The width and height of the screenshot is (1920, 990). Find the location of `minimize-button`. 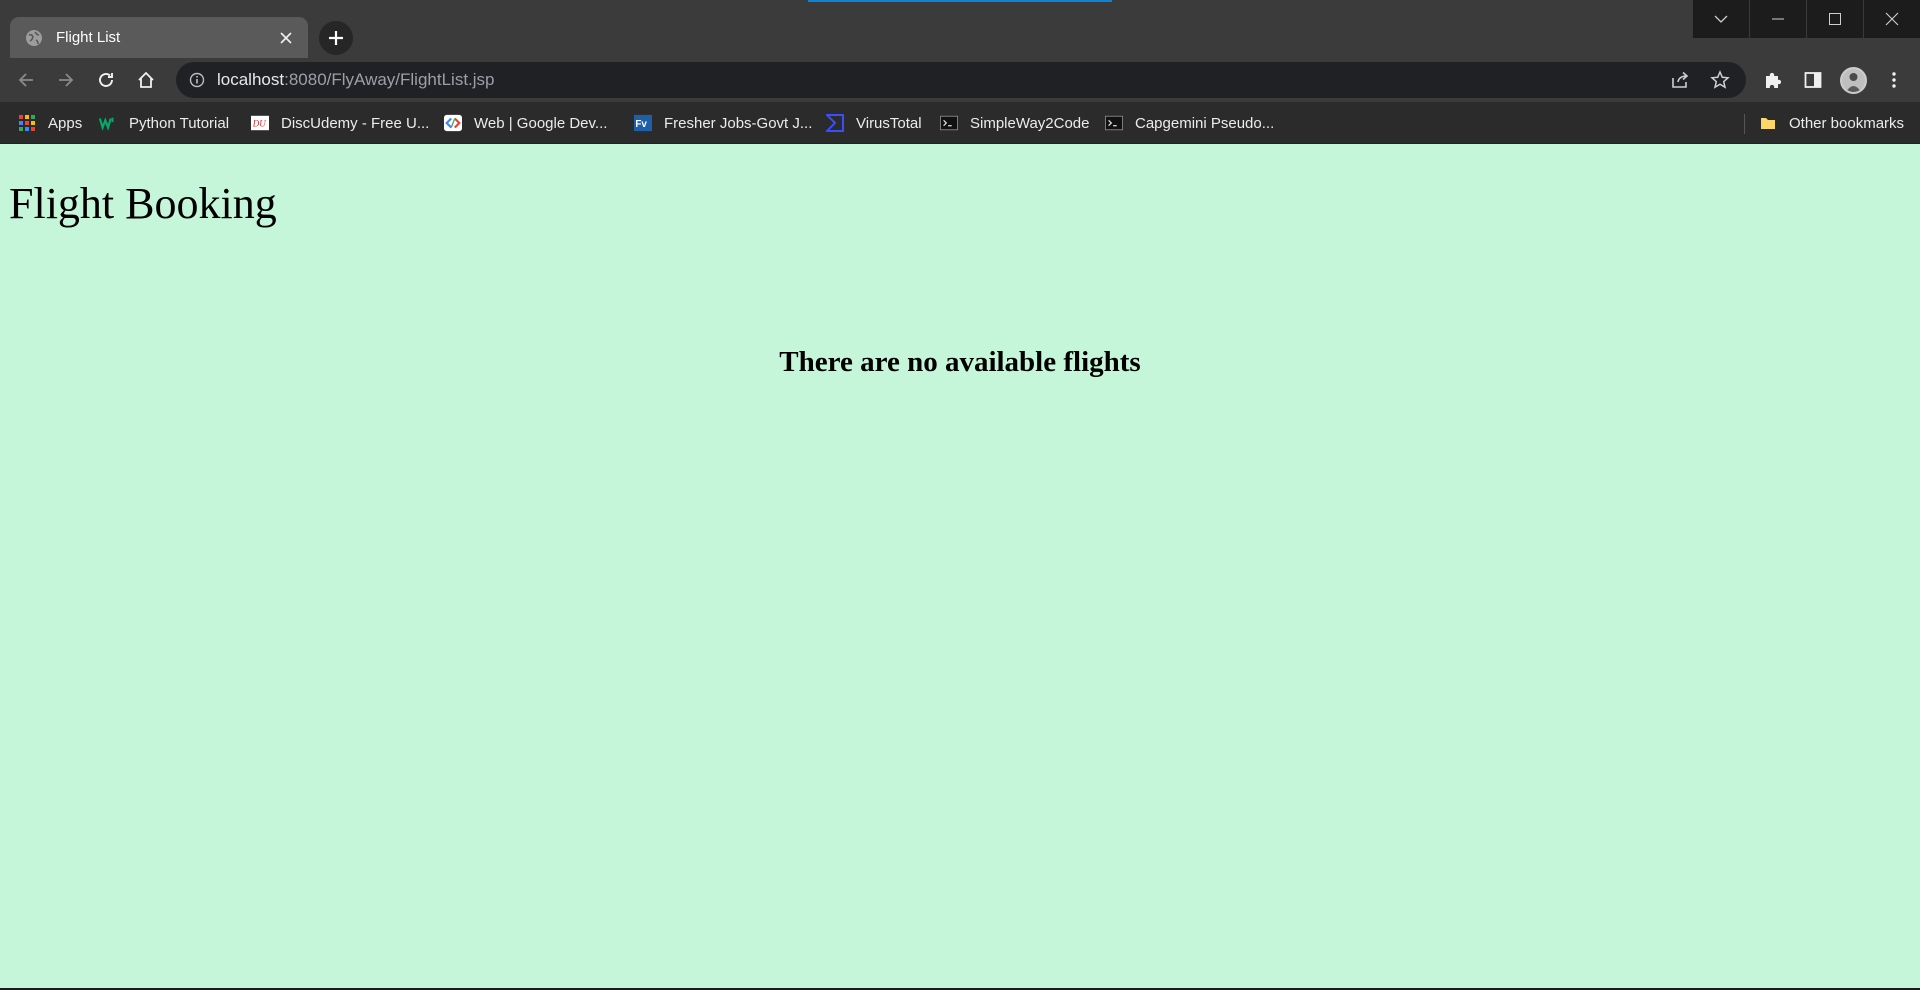

minimize-button is located at coordinates (1777, 19).